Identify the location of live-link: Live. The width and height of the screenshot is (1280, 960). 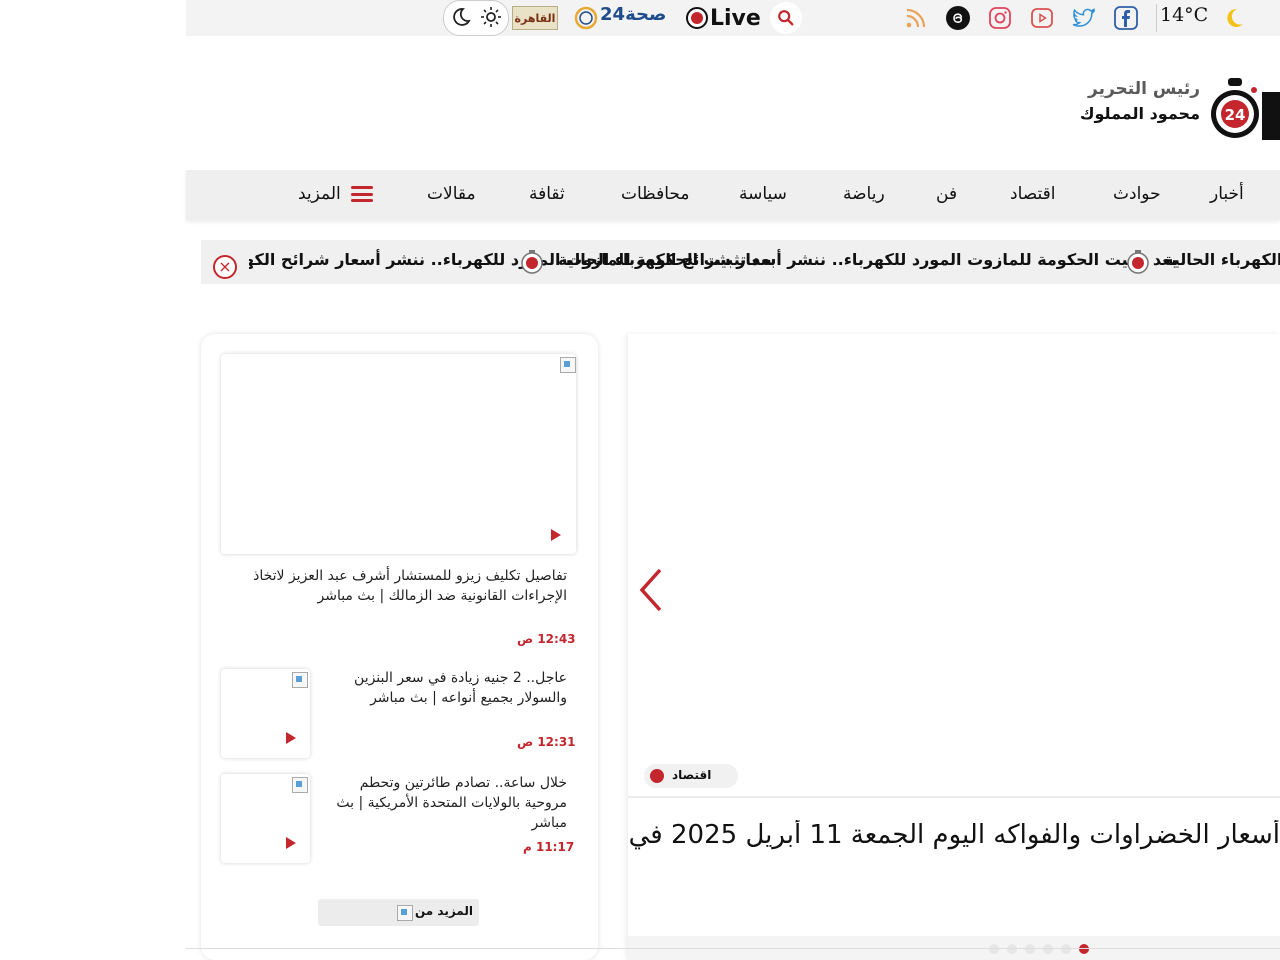
(723, 18).